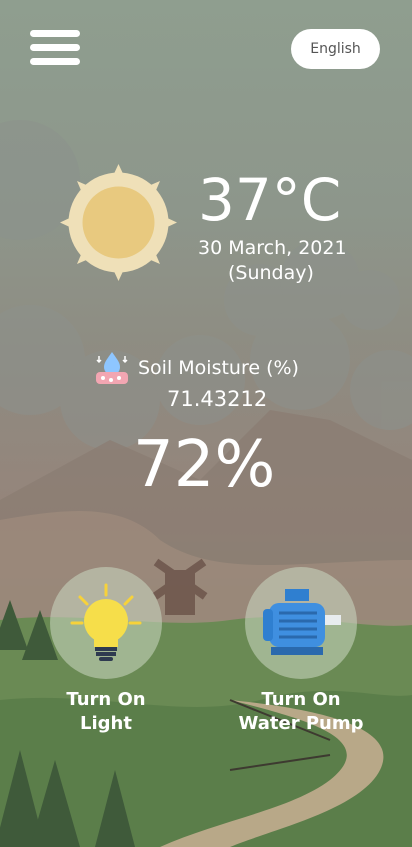 The image size is (412, 847). What do you see at coordinates (272, 248) in the screenshot?
I see `date-text: 30 March, 2021` at bounding box center [272, 248].